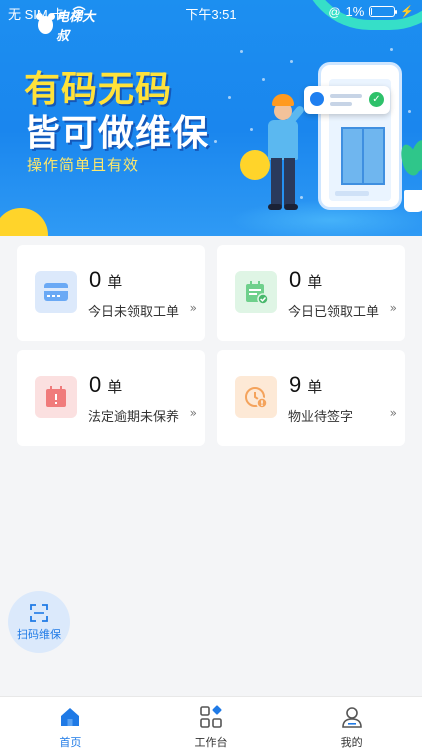 The image size is (422, 750). I want to click on card-label: 今日已领取工单, so click(334, 312).